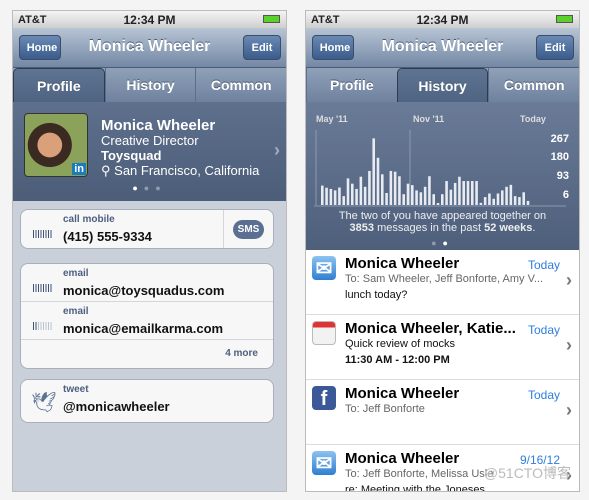  Describe the element at coordinates (44, 403) in the screenshot. I see `twitter-bird-icon: 🕊` at that location.